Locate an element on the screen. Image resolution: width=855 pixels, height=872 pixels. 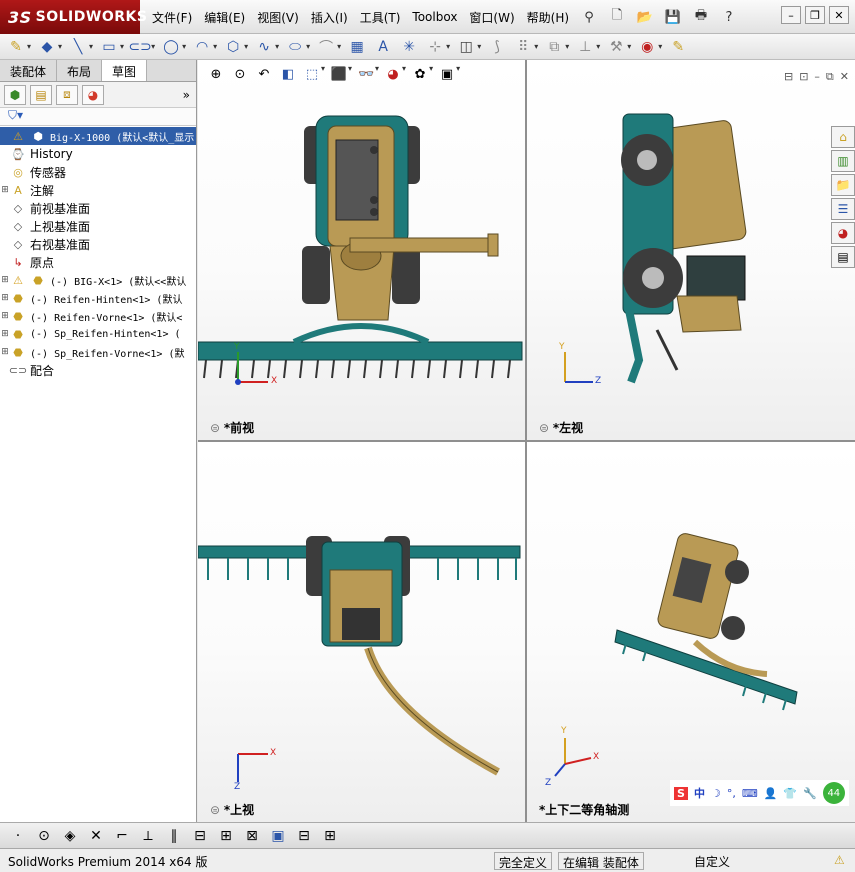
plane-icon: ▦ is located at coordinates (357, 47).